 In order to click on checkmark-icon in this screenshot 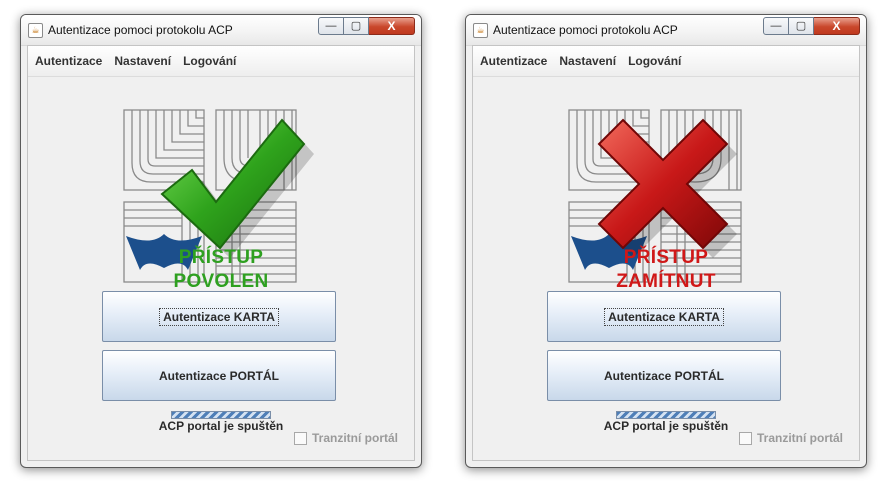, I will do `click(237, 188)`.